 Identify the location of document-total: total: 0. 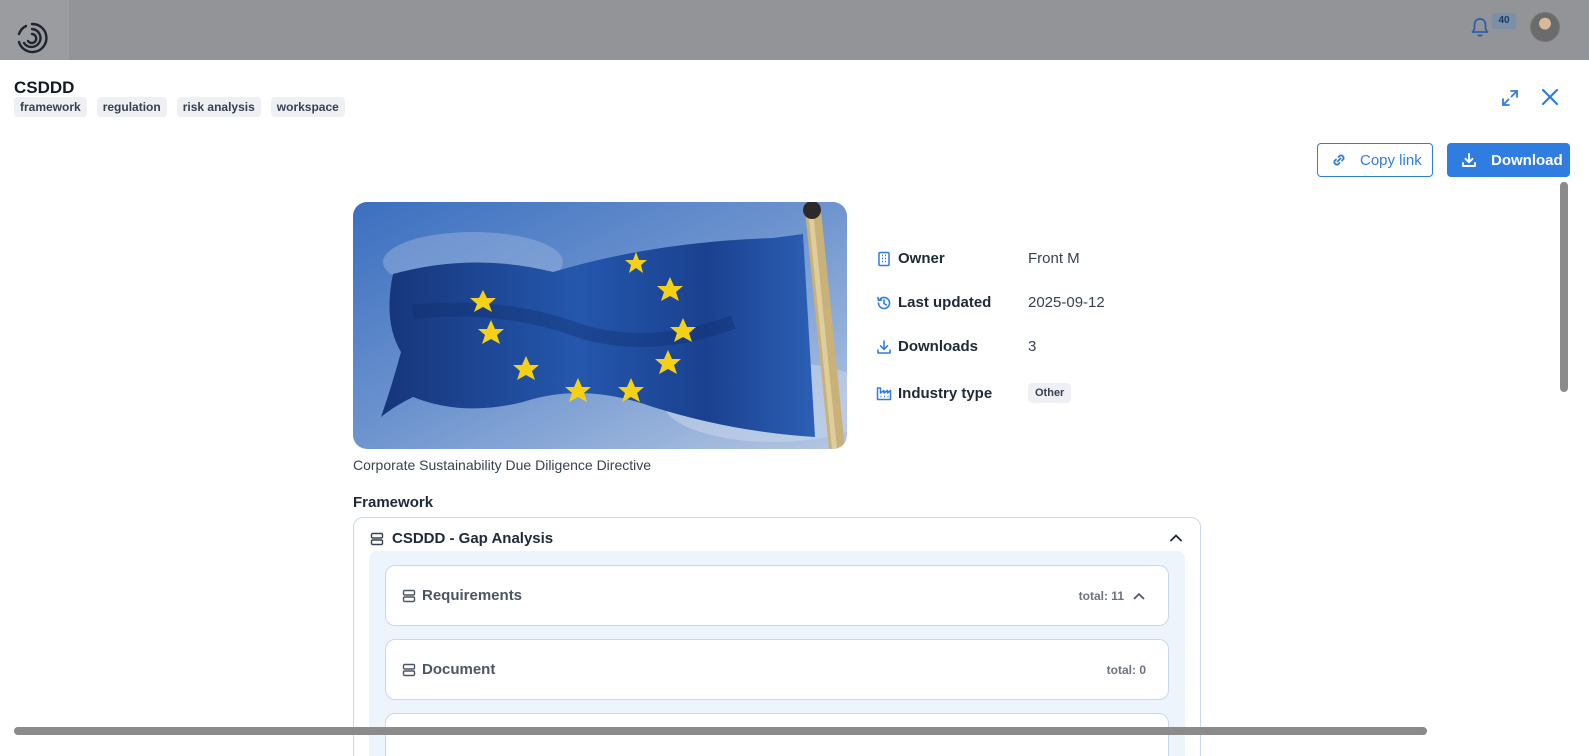
(1126, 670).